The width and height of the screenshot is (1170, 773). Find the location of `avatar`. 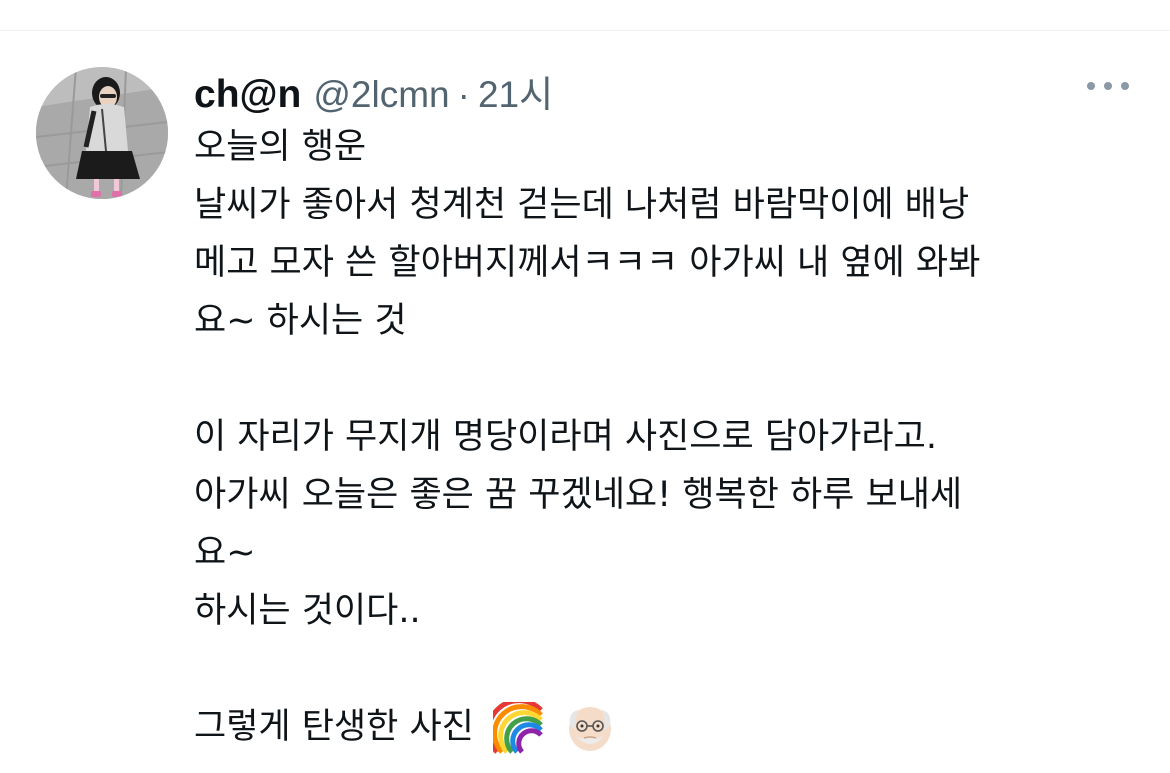

avatar is located at coordinates (102, 133).